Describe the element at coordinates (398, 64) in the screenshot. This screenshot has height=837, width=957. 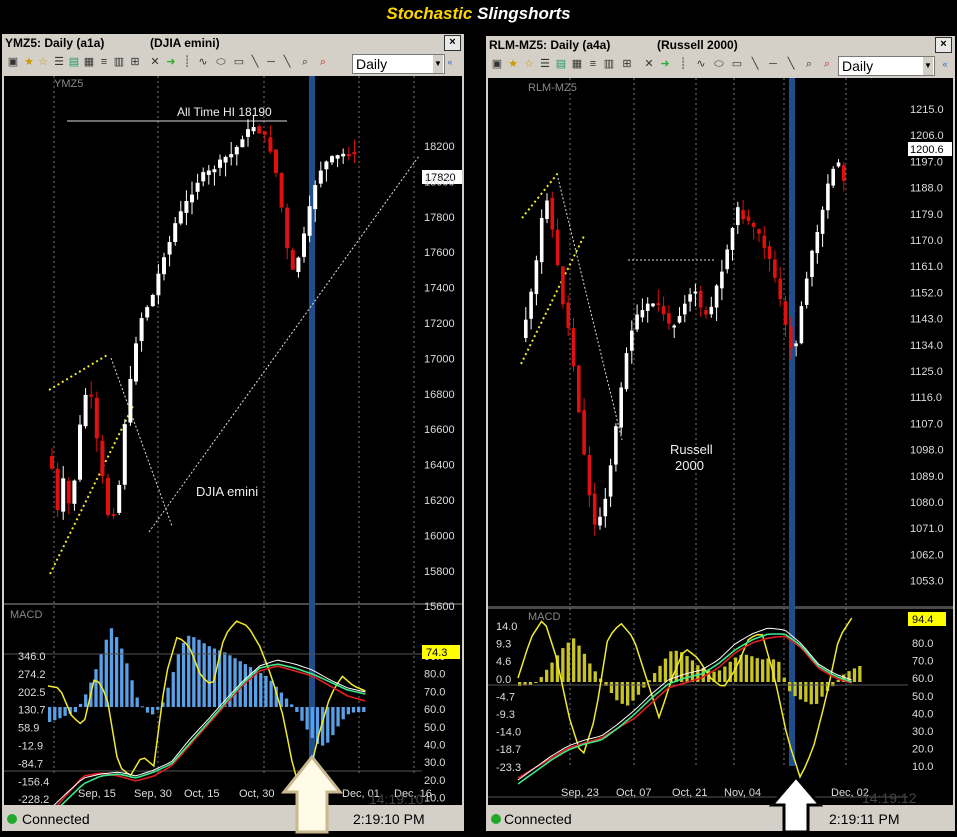
I see `left-interval-select: Daily ▼` at that location.